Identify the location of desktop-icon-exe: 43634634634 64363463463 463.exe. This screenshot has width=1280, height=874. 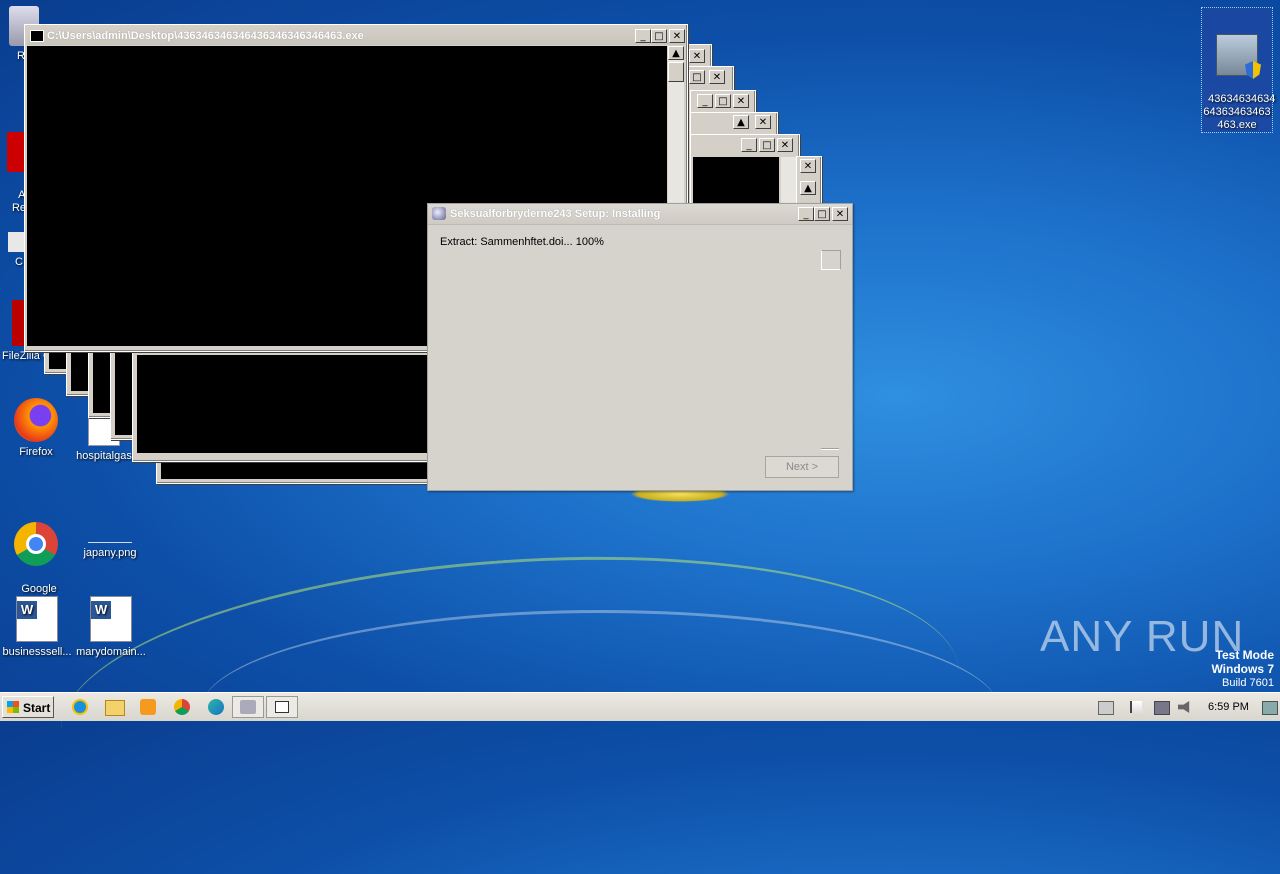
(1238, 70).